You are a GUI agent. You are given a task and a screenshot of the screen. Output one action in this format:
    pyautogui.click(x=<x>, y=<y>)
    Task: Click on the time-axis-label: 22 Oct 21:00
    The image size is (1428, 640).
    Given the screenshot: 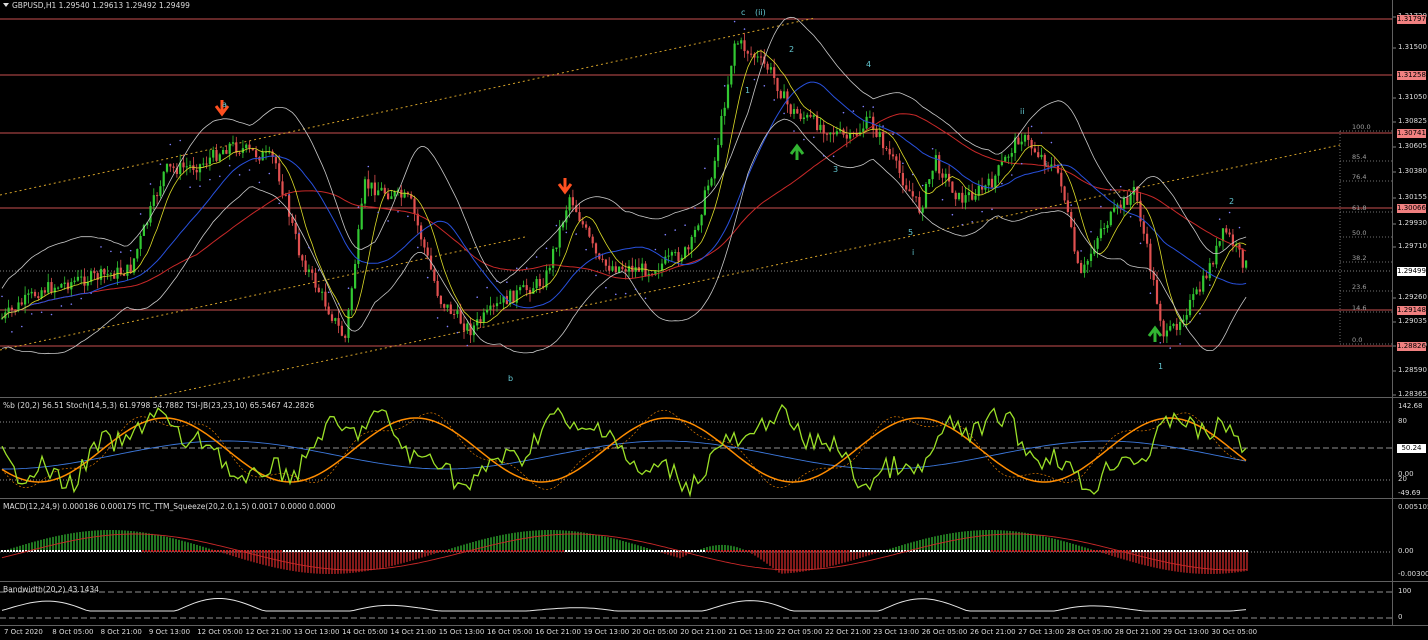 What is the action you would take?
    pyautogui.click(x=848, y=632)
    